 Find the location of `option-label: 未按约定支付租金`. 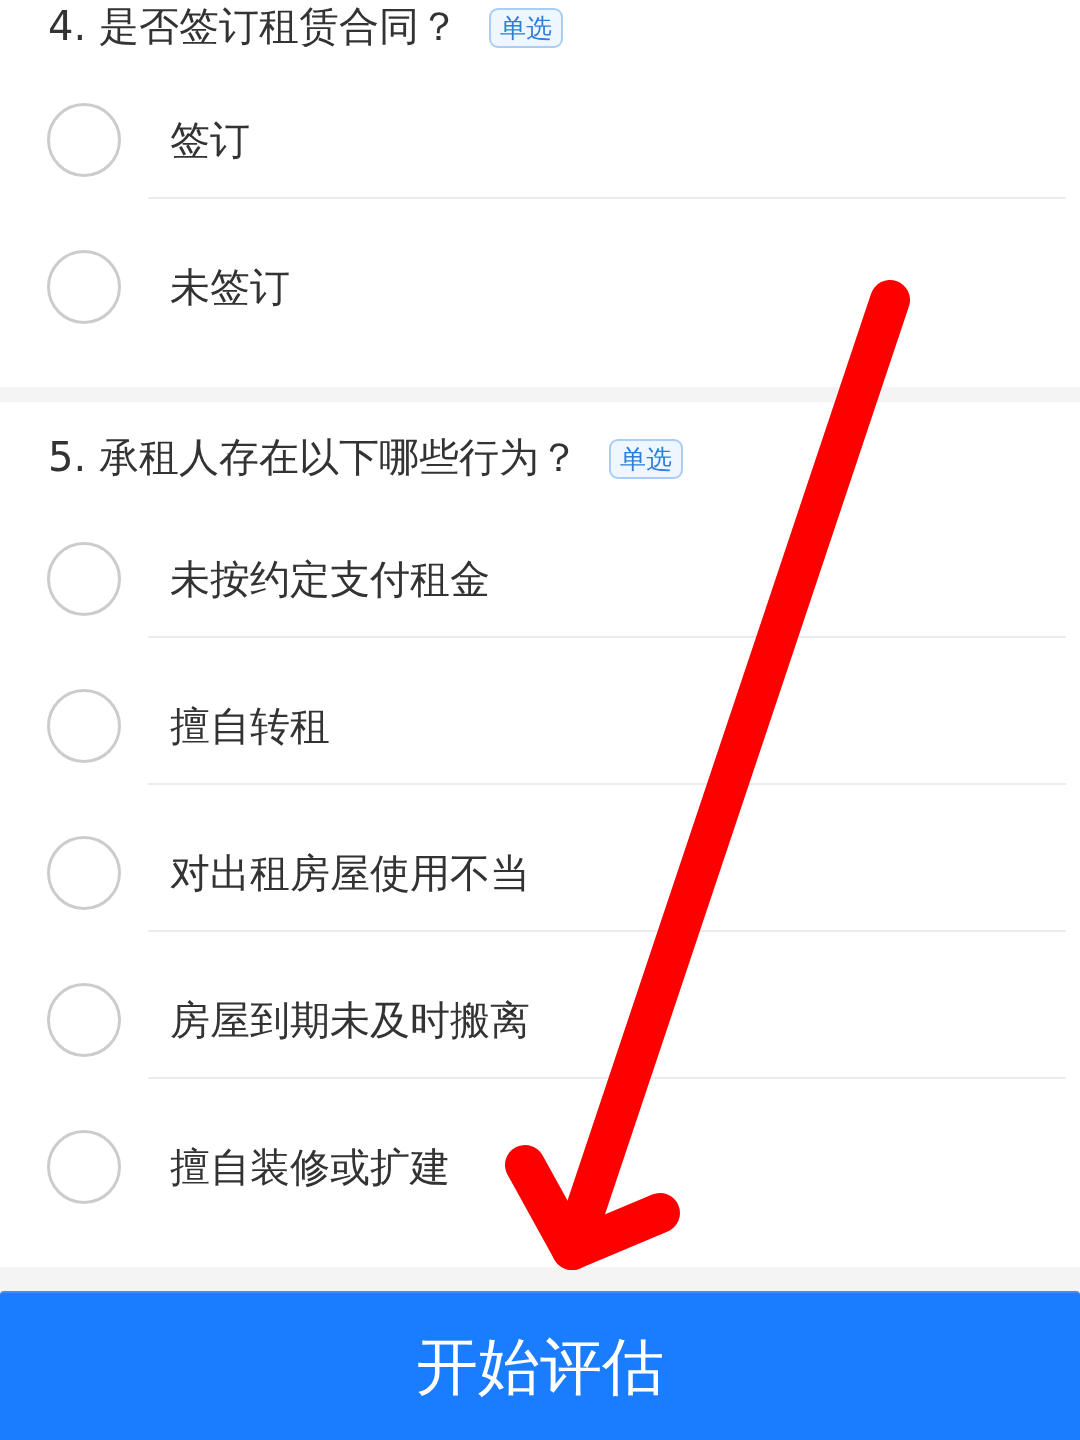

option-label: 未按约定支付租金 is located at coordinates (330, 579).